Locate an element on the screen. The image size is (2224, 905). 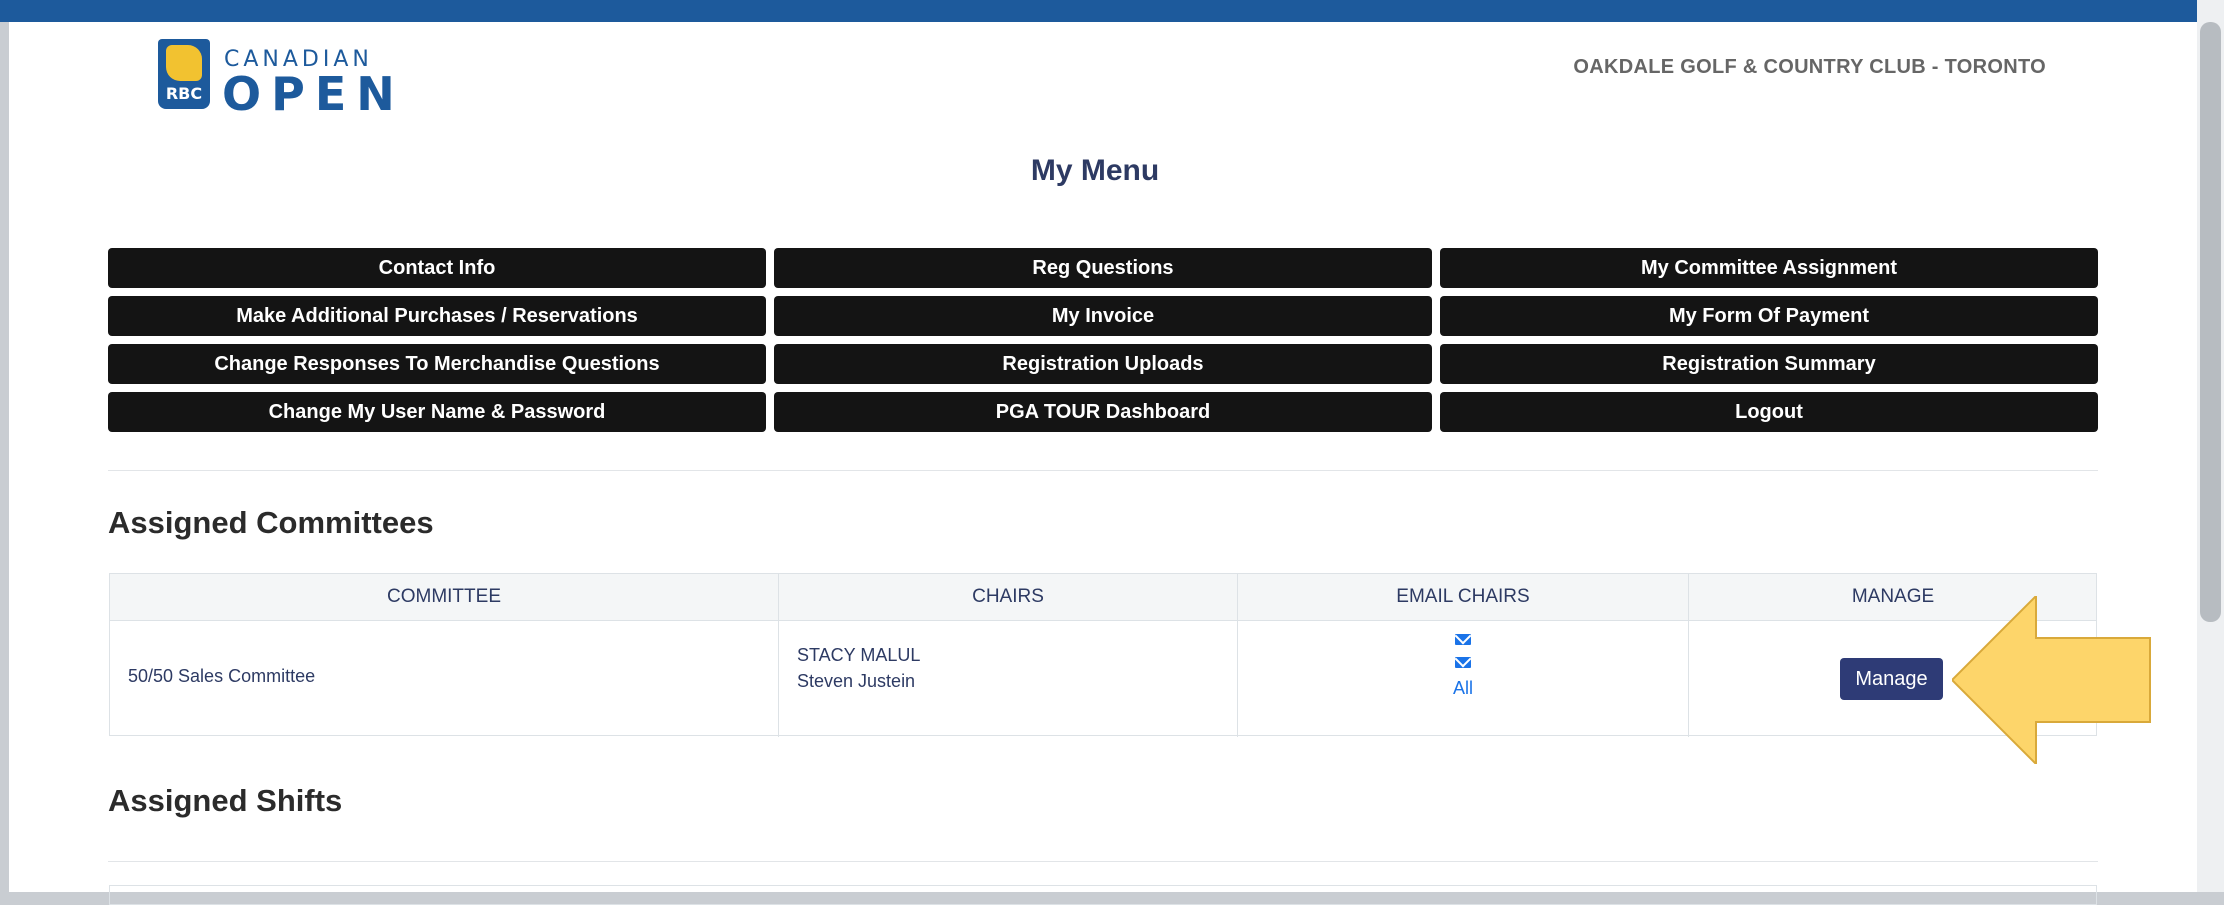
logo-line2: OPEN is located at coordinates (313, 94).